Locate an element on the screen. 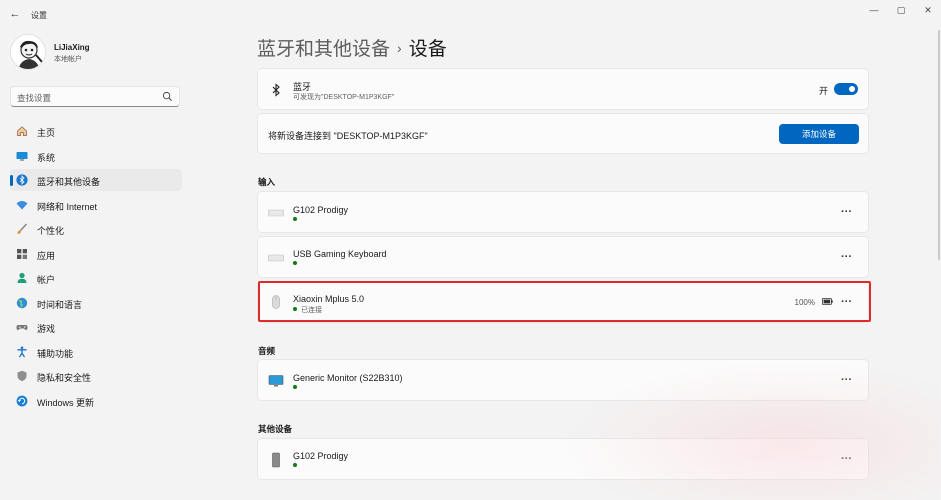 Image resolution: width=941 pixels, height=500 pixels. shield-icon is located at coordinates (22, 376).